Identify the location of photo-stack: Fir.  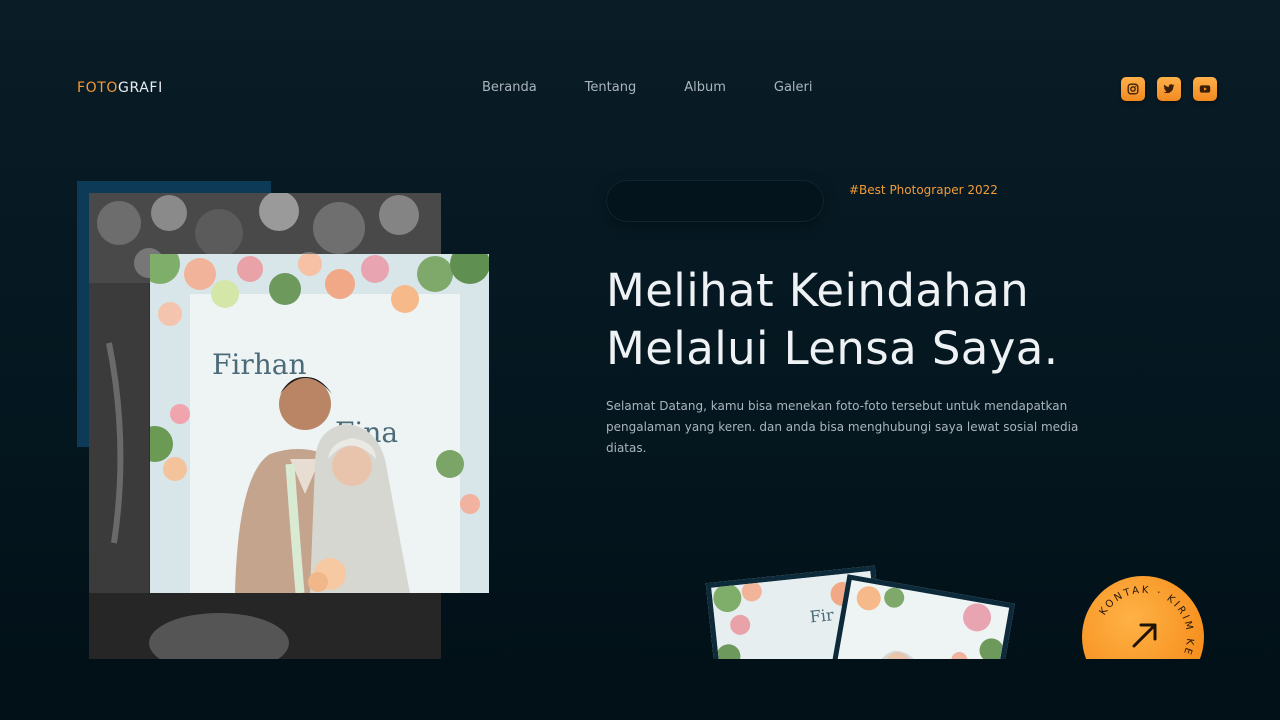
(860, 599).